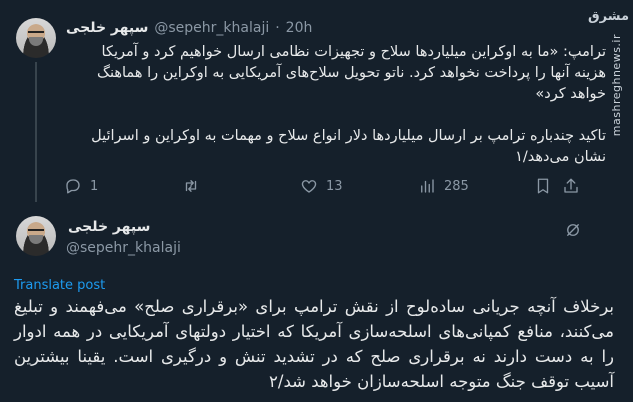 The image size is (633, 402). I want to click on share-icon, so click(571, 185).